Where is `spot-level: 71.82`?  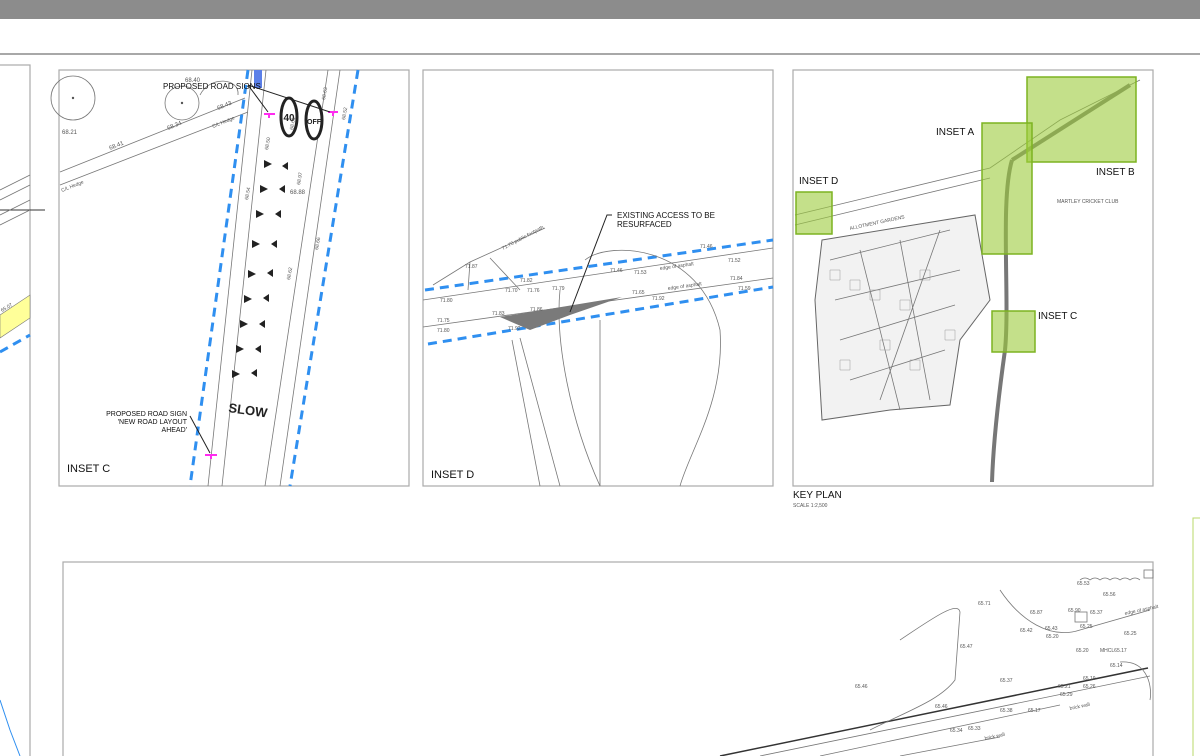 spot-level: 71.82 is located at coordinates (526, 281).